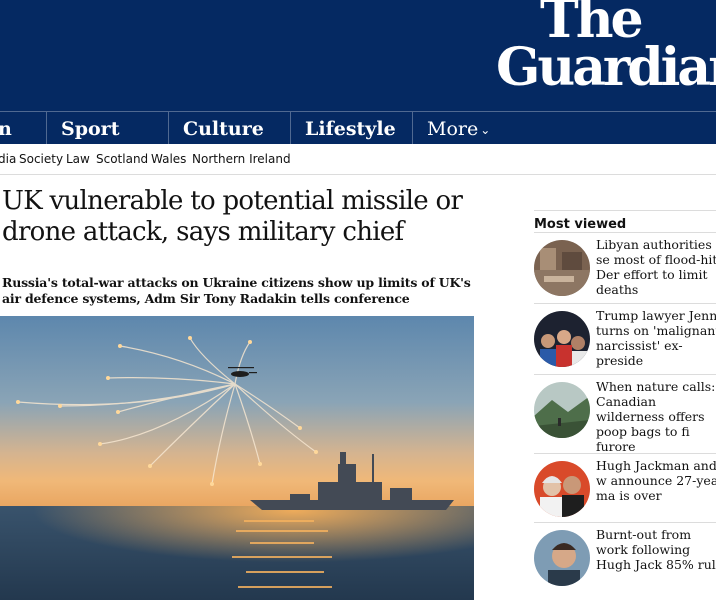  I want to click on landscape-photo-thumbnail, so click(562, 410).